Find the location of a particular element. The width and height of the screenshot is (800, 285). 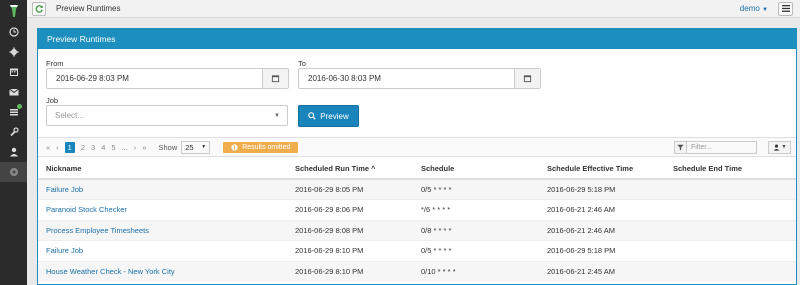

schedule-effective-time: 2016-06-21 2:45 AM is located at coordinates (602, 271).